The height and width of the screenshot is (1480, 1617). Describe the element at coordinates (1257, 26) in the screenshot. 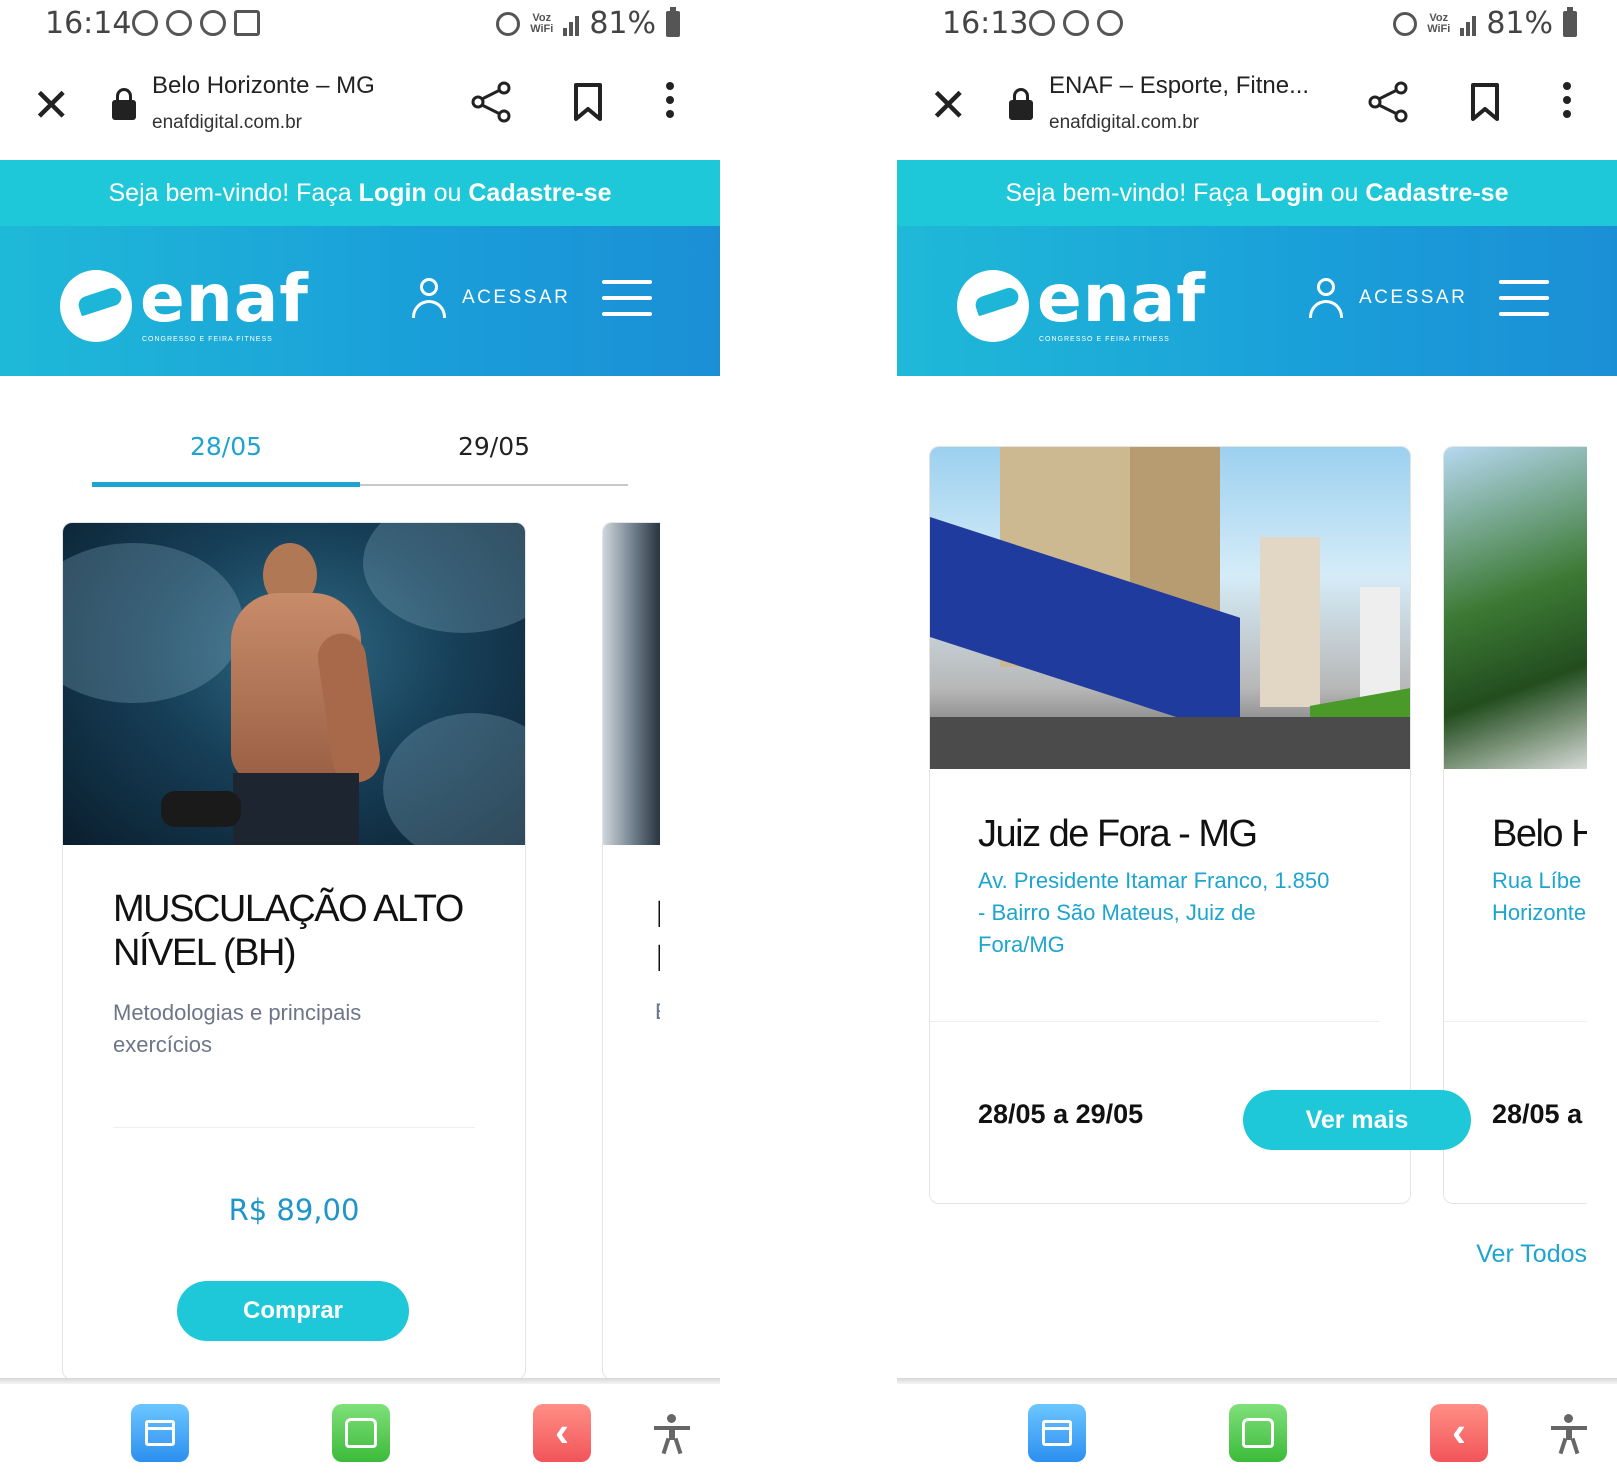

I see `status-bar: 16:13 Voz WiFi 81%` at that location.